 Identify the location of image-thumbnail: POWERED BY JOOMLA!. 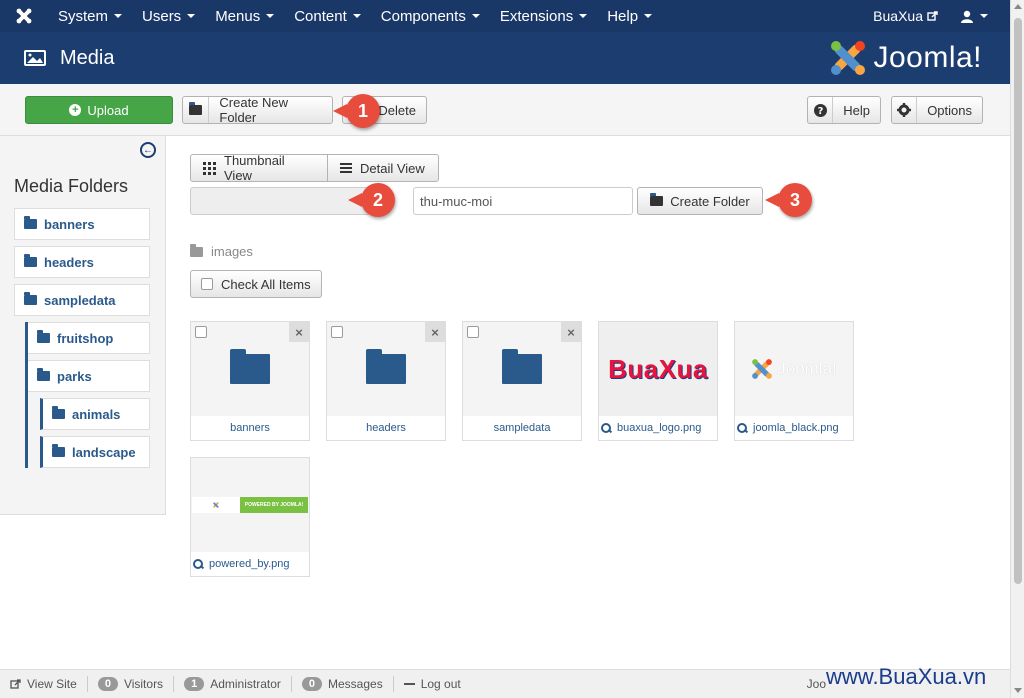
(250, 505).